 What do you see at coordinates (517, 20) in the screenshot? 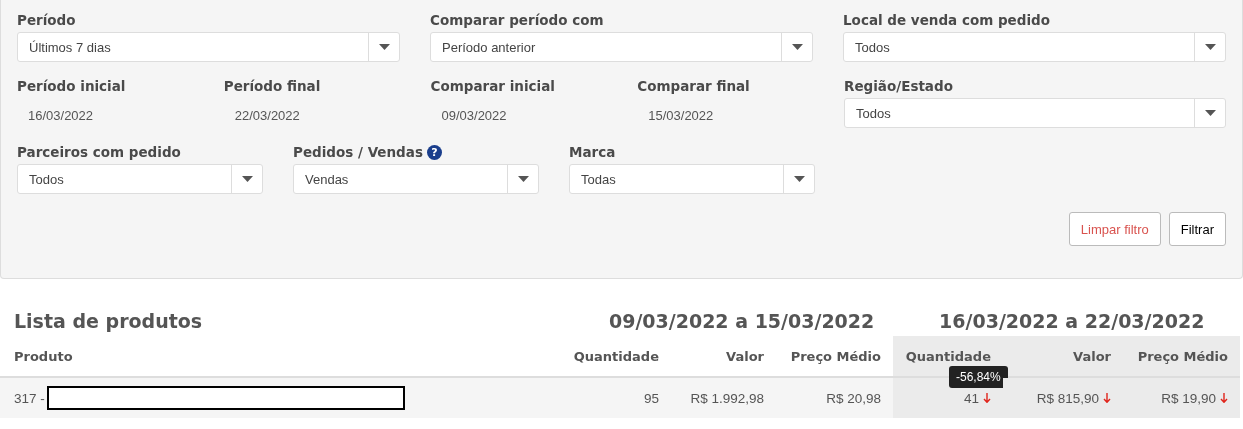
I see `field-label: Comparar período com` at bounding box center [517, 20].